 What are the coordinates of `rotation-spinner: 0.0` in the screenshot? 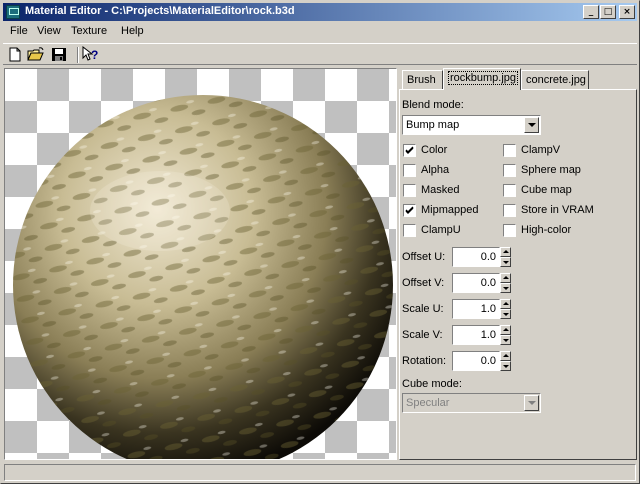 It's located at (481, 361).